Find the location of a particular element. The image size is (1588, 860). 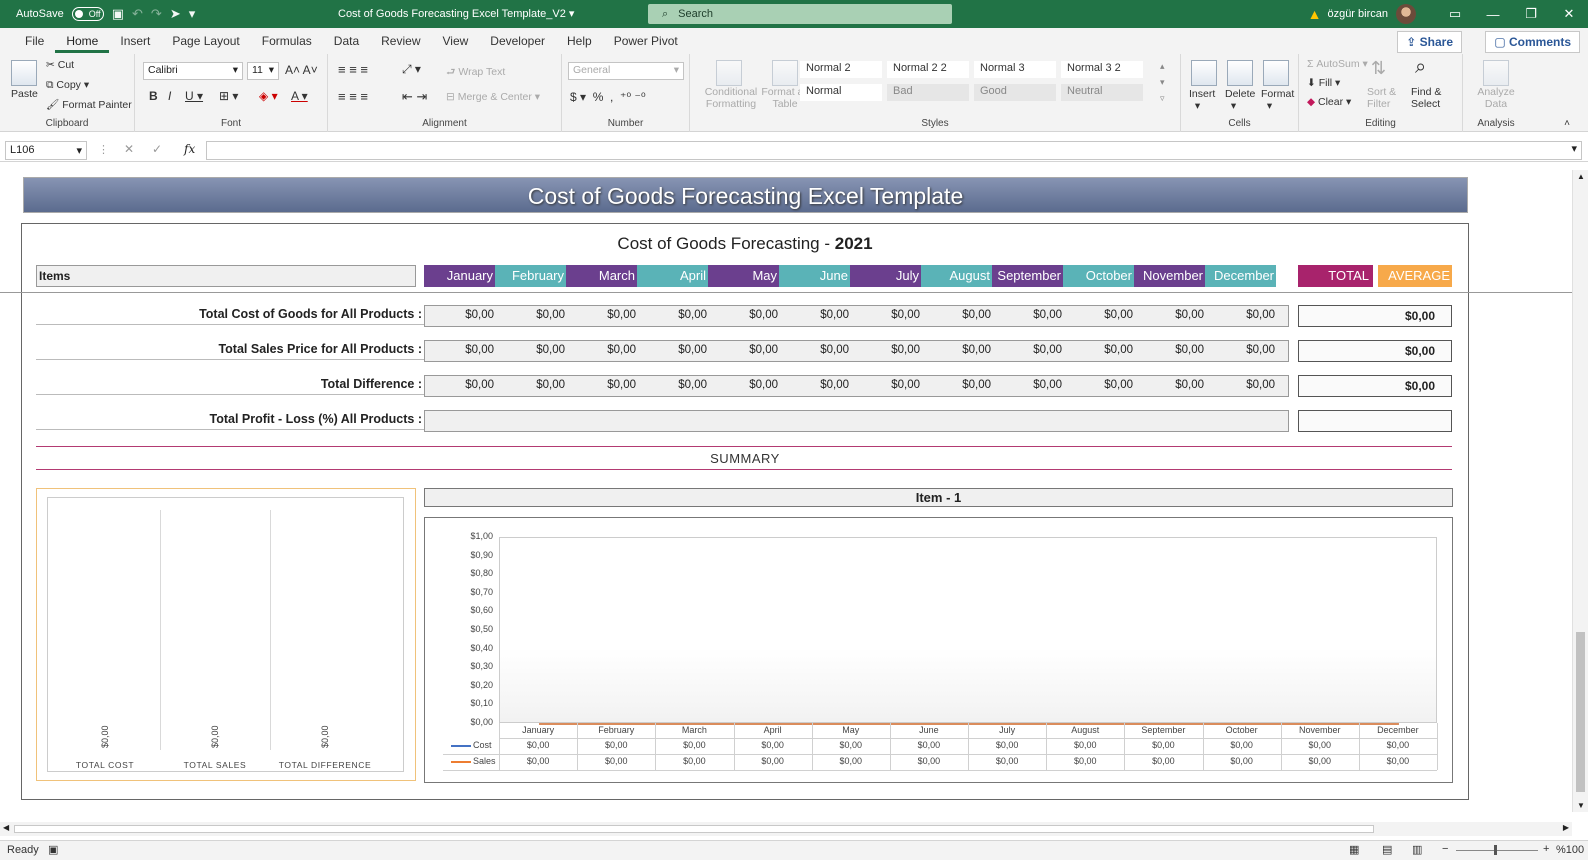

month-header-october: October is located at coordinates (1098, 276).